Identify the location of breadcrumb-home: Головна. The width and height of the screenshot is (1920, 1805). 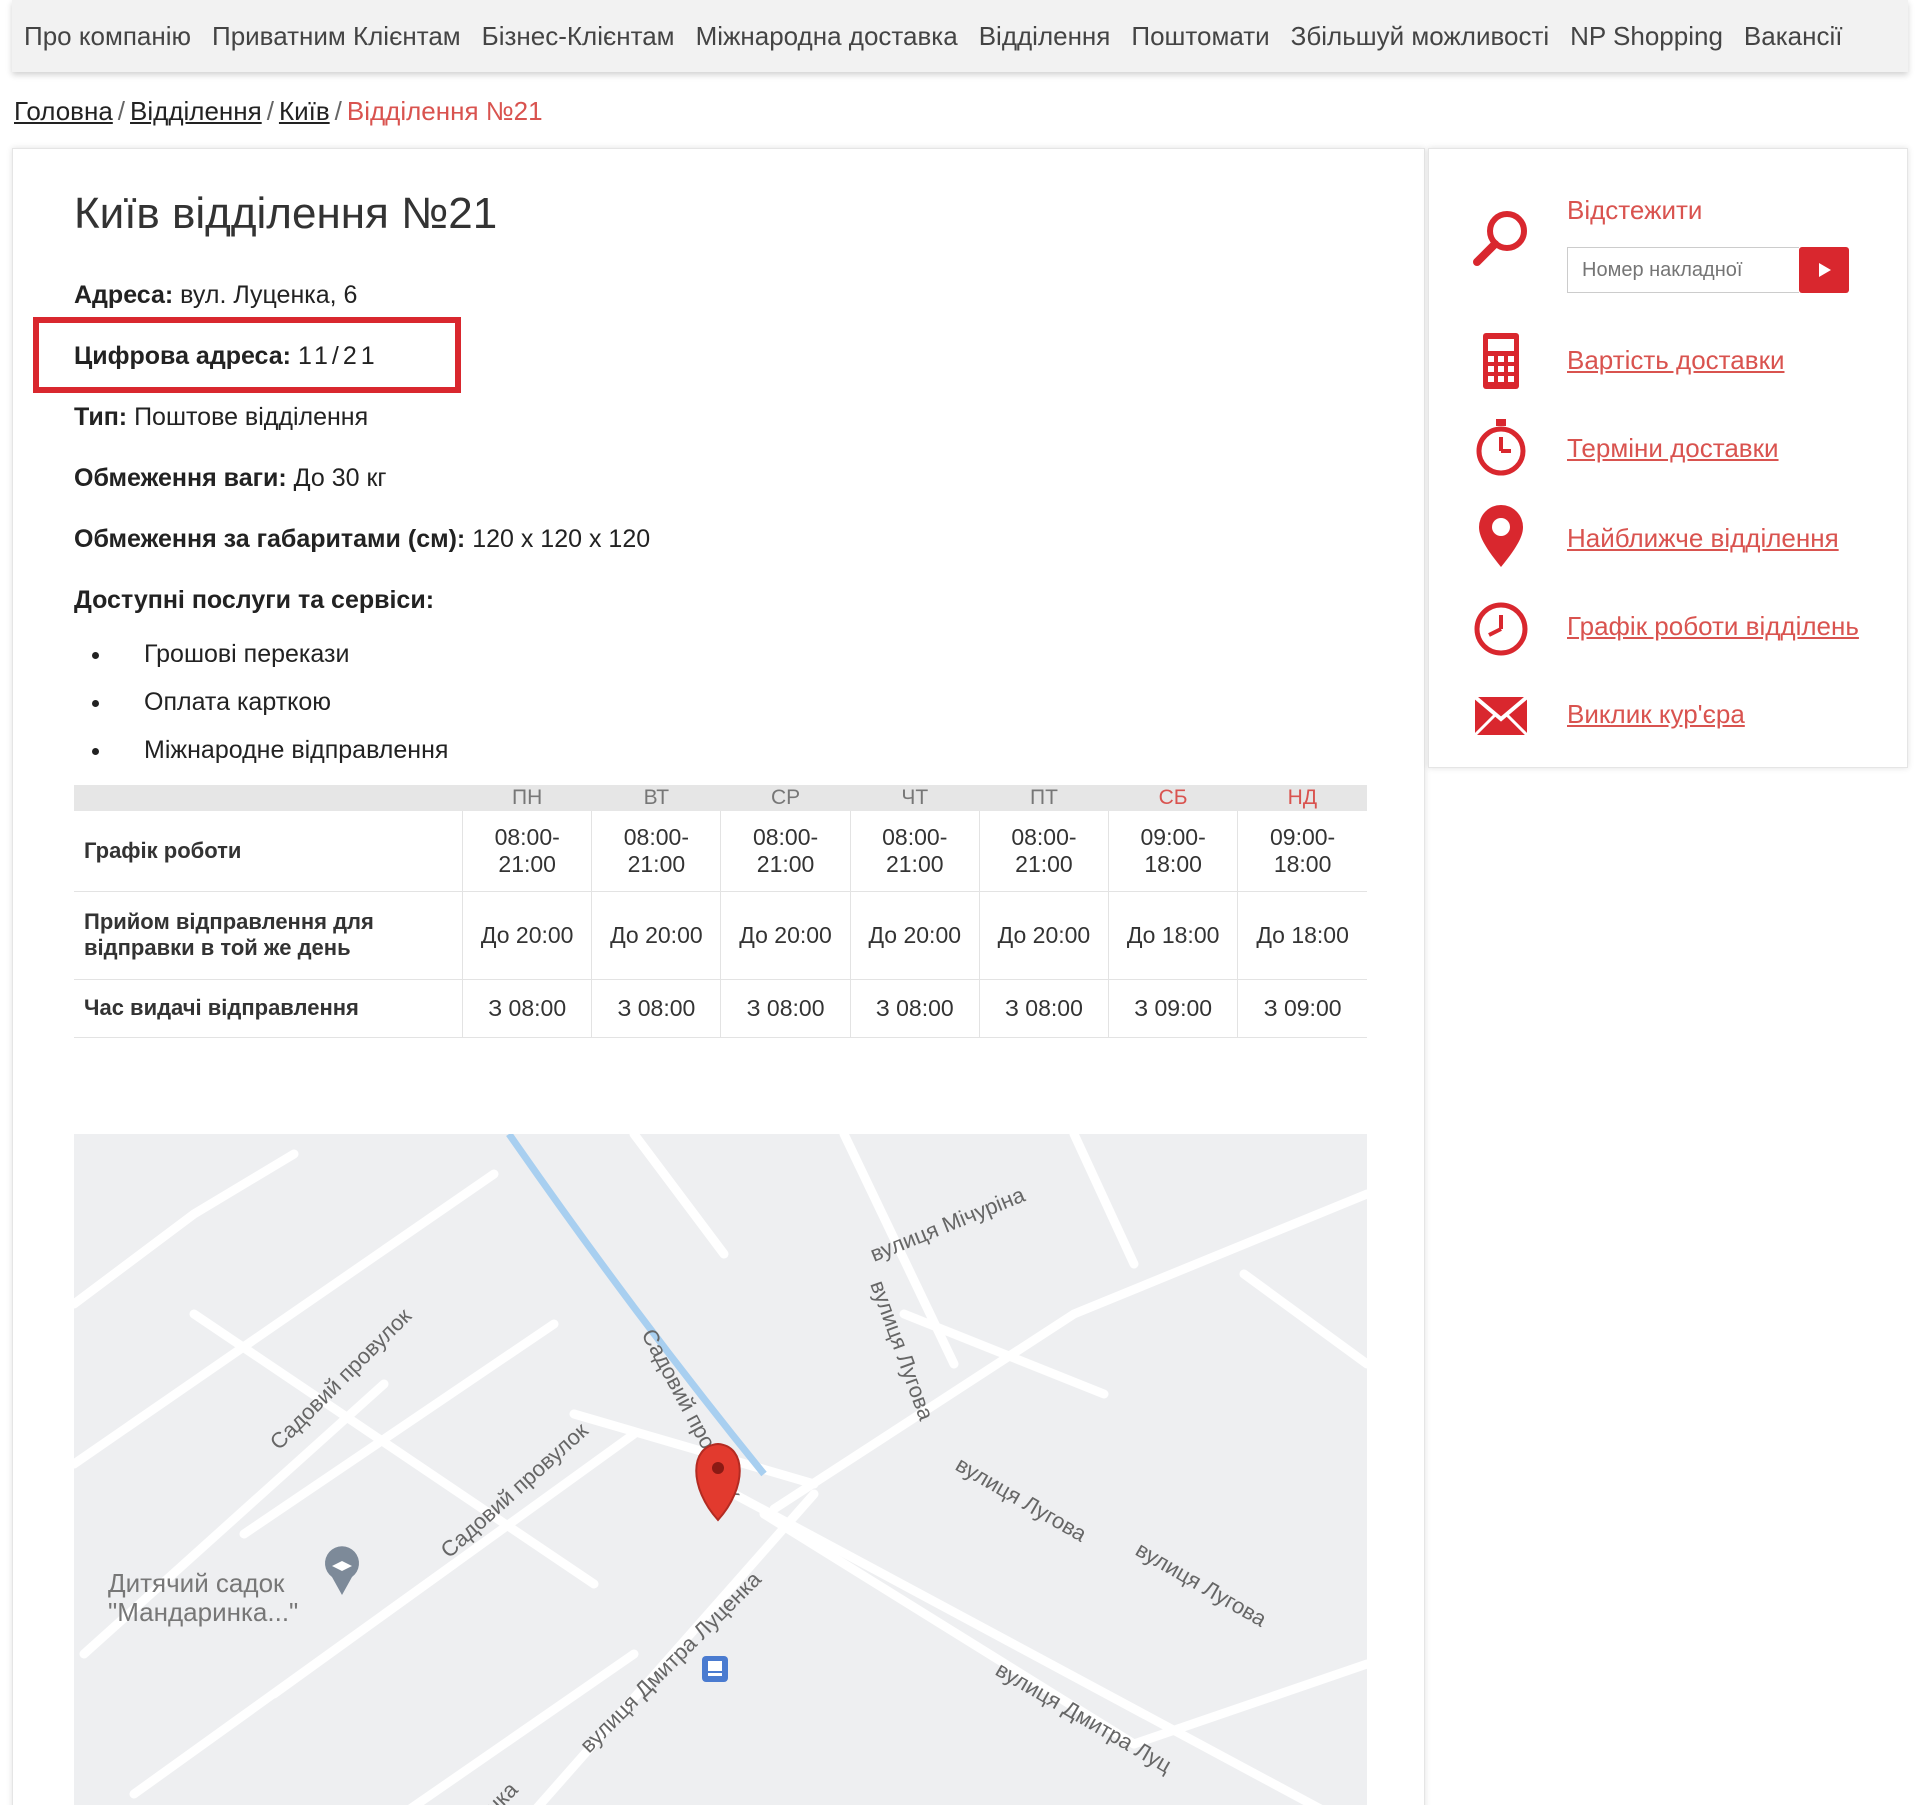
(63, 111).